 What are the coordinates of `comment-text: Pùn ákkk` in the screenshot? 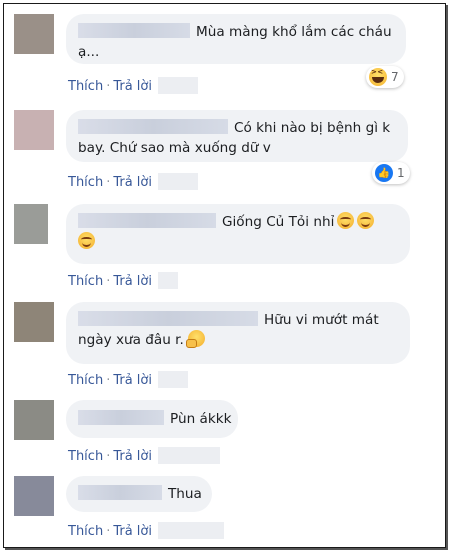 It's located at (201, 419).